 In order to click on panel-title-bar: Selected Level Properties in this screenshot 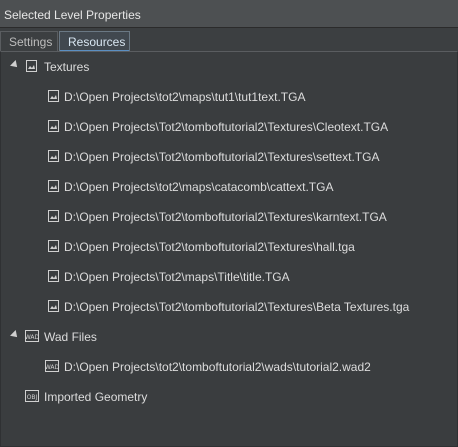, I will do `click(229, 14)`.